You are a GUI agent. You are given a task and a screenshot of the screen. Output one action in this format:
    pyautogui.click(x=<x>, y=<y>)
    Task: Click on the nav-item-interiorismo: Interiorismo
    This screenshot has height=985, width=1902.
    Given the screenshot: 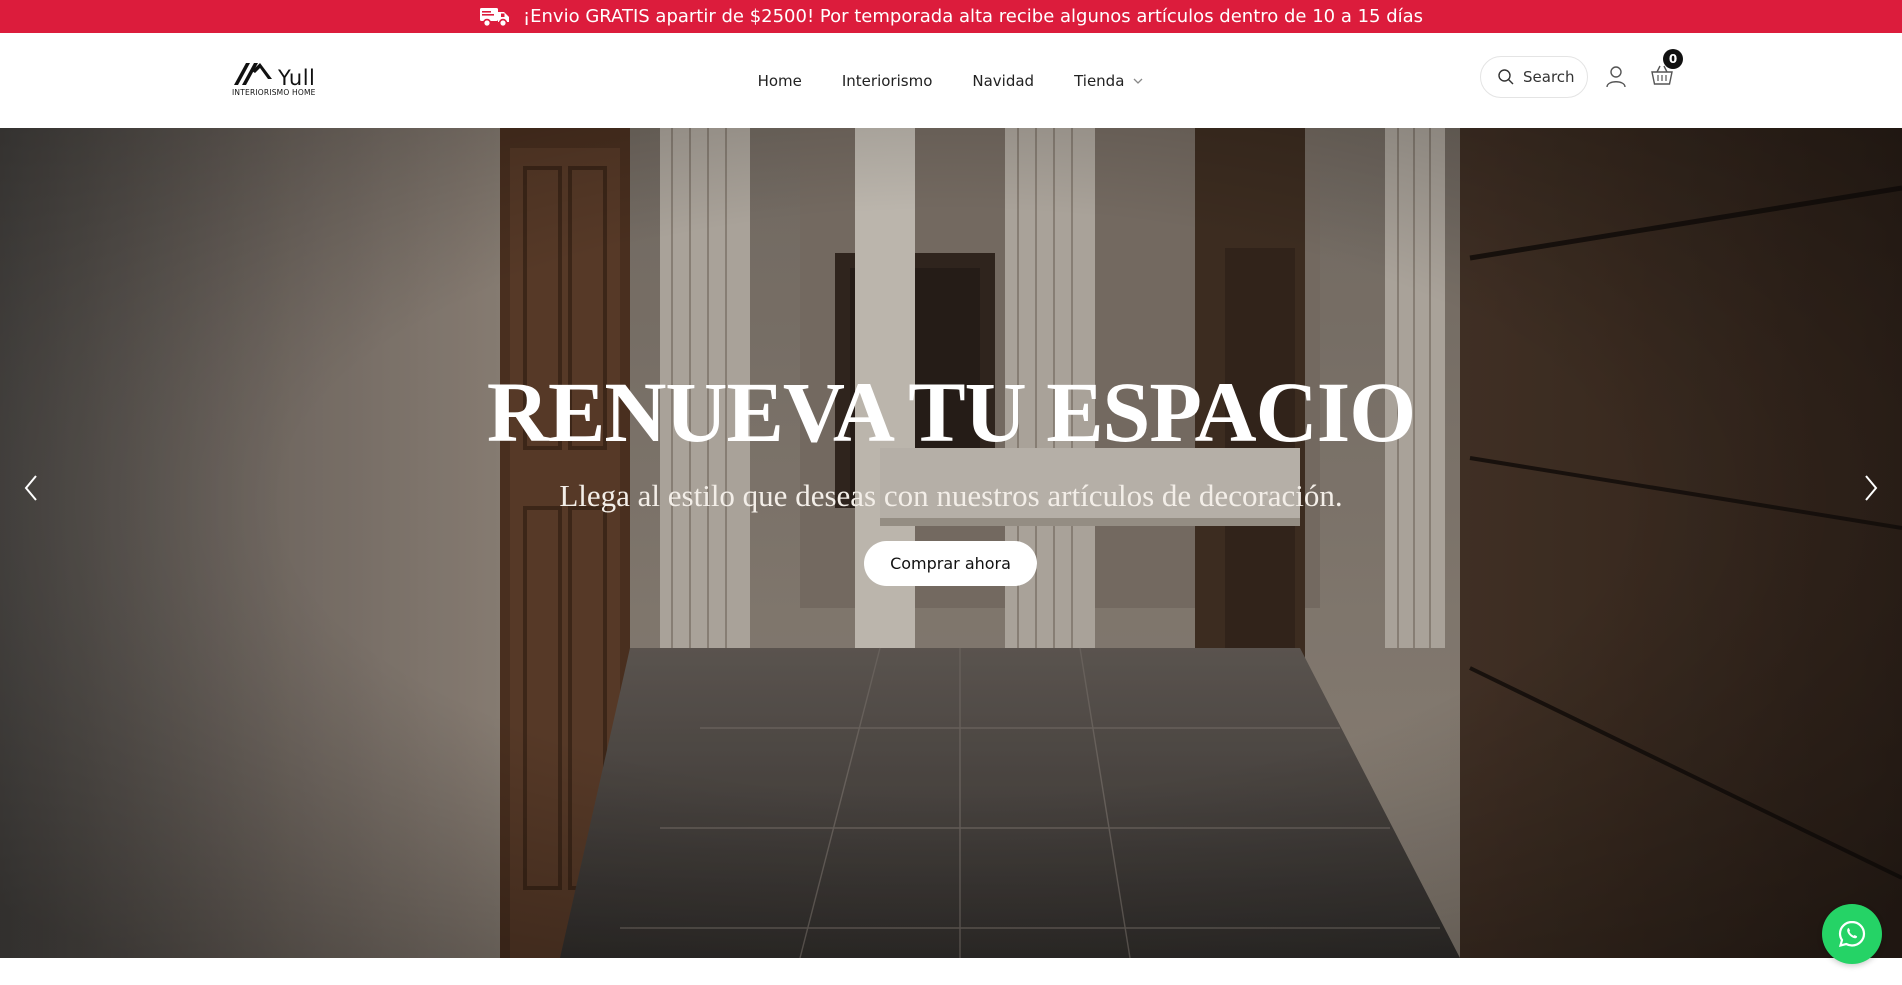 What is the action you would take?
    pyautogui.click(x=887, y=81)
    